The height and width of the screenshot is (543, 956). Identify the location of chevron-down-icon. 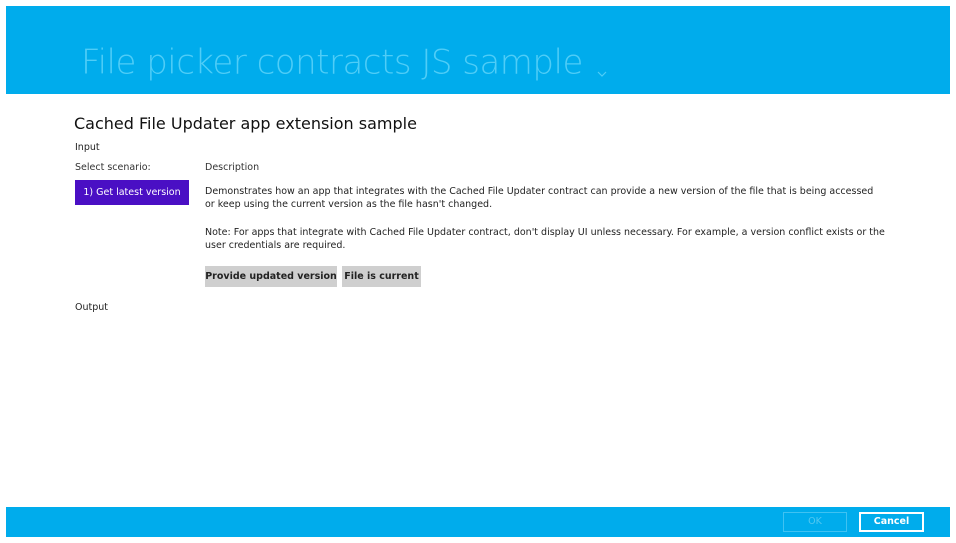
(602, 67).